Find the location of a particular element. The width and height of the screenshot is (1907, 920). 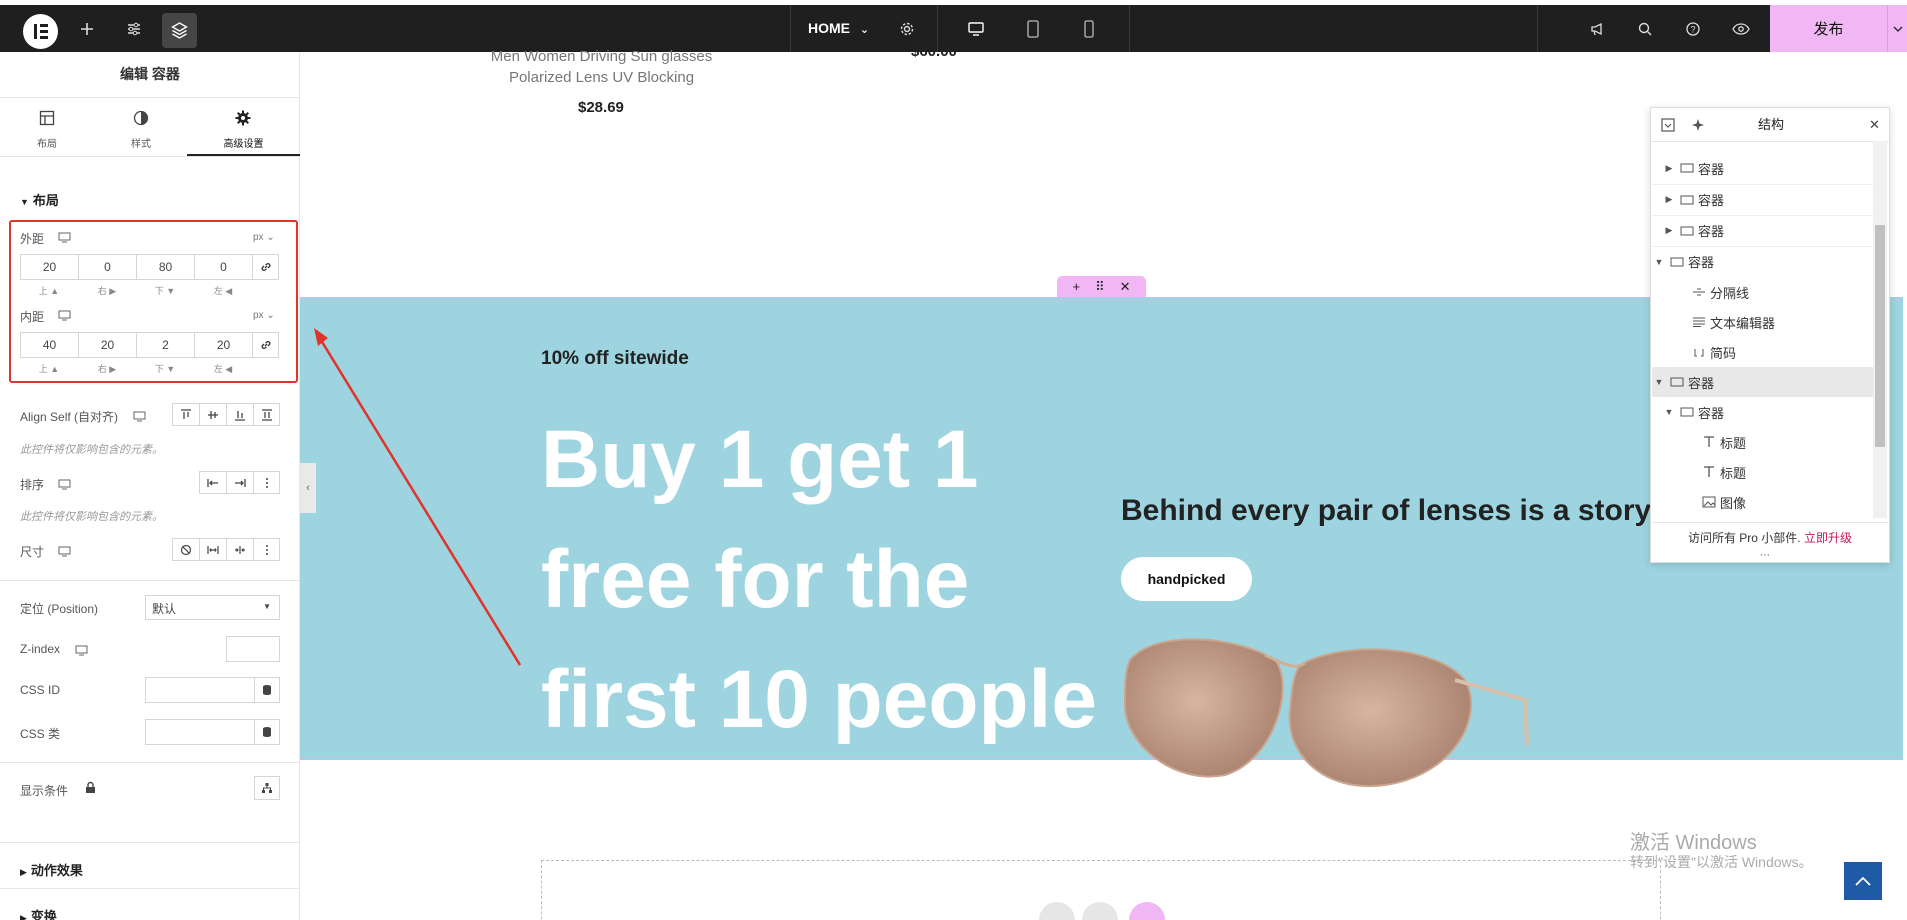

size-none-icon is located at coordinates (185, 549).